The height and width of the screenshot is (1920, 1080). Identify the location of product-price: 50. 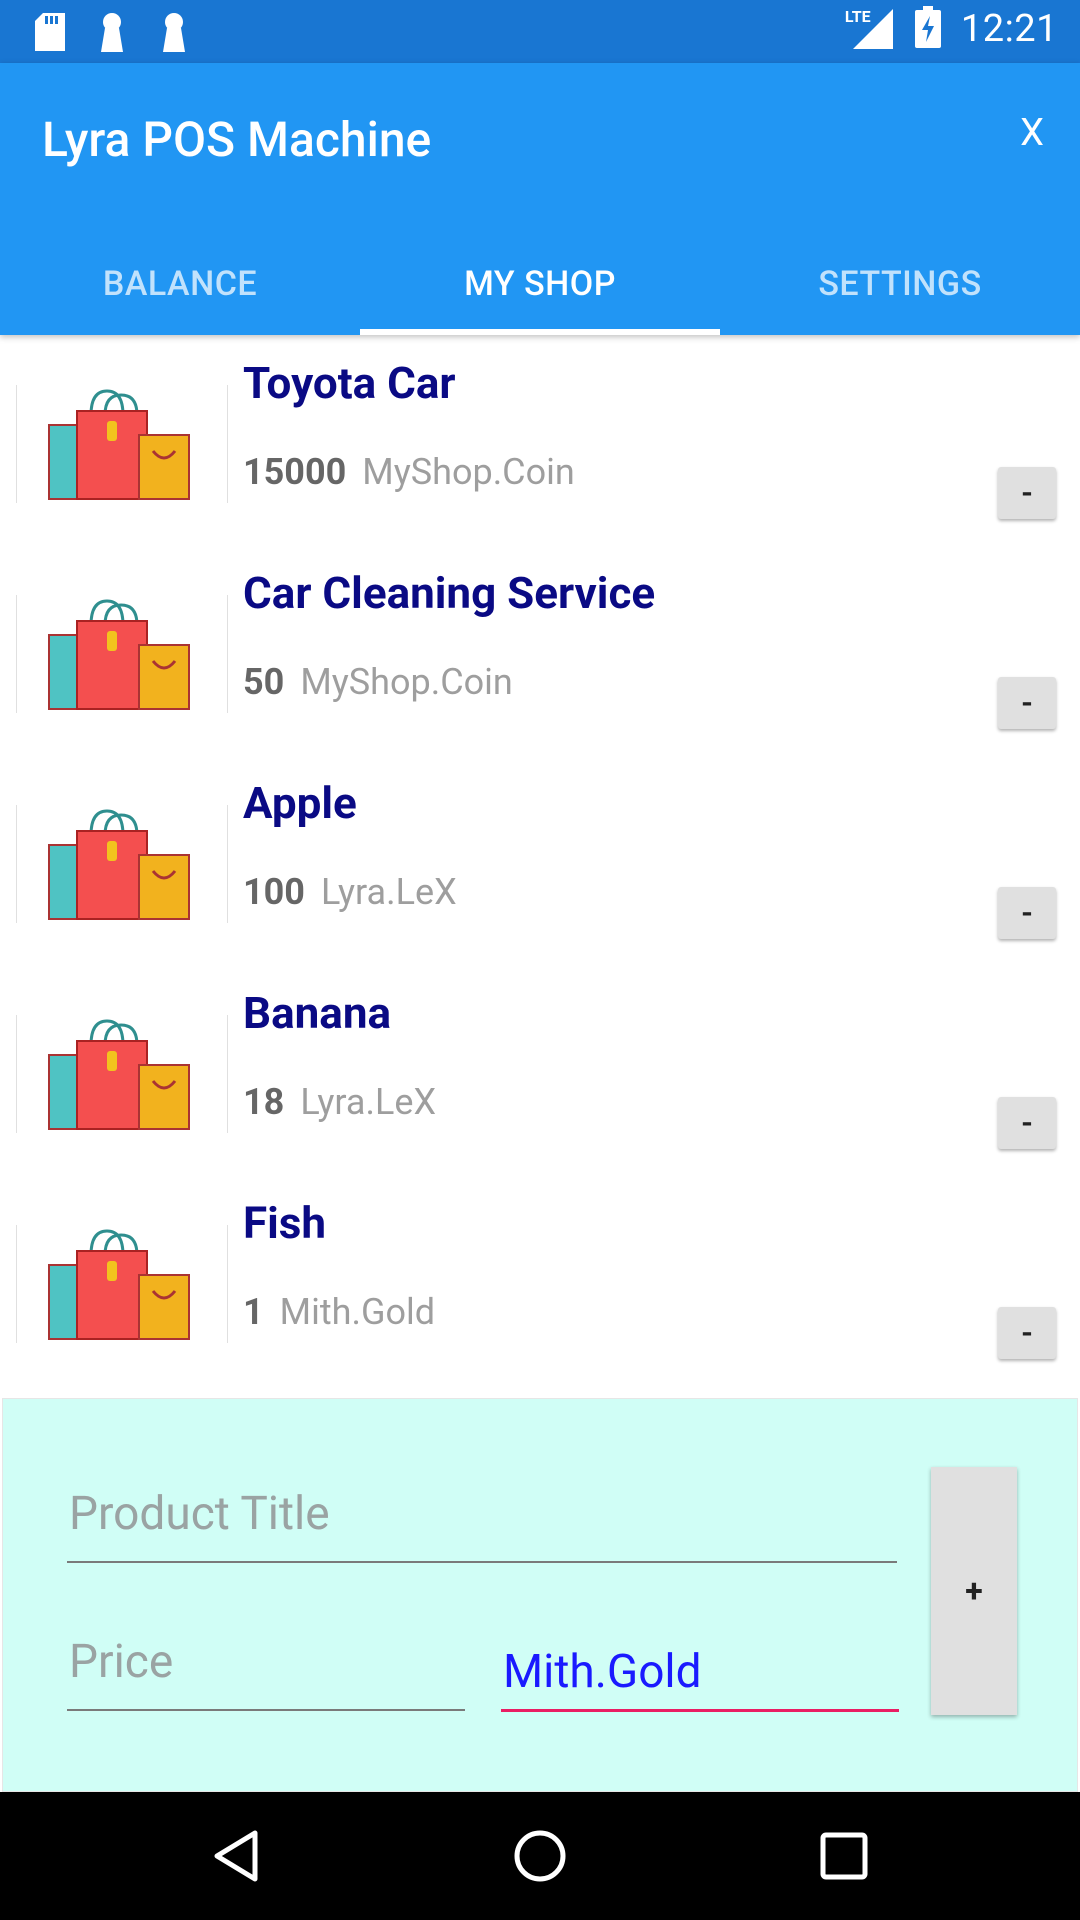
(264, 682).